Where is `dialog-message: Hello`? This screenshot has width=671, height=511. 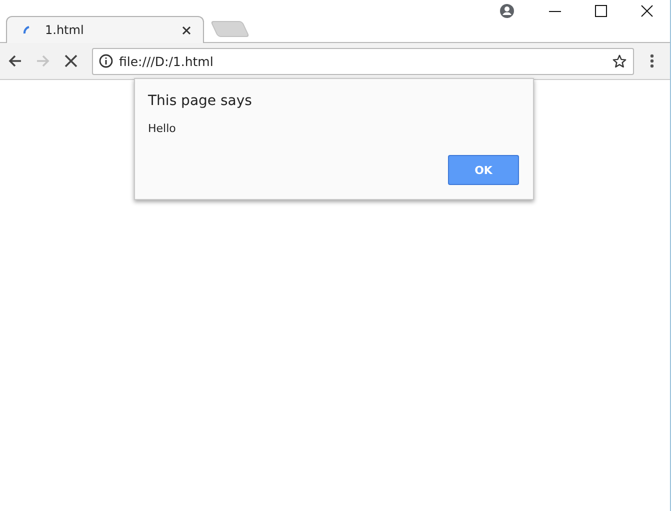
dialog-message: Hello is located at coordinates (162, 128).